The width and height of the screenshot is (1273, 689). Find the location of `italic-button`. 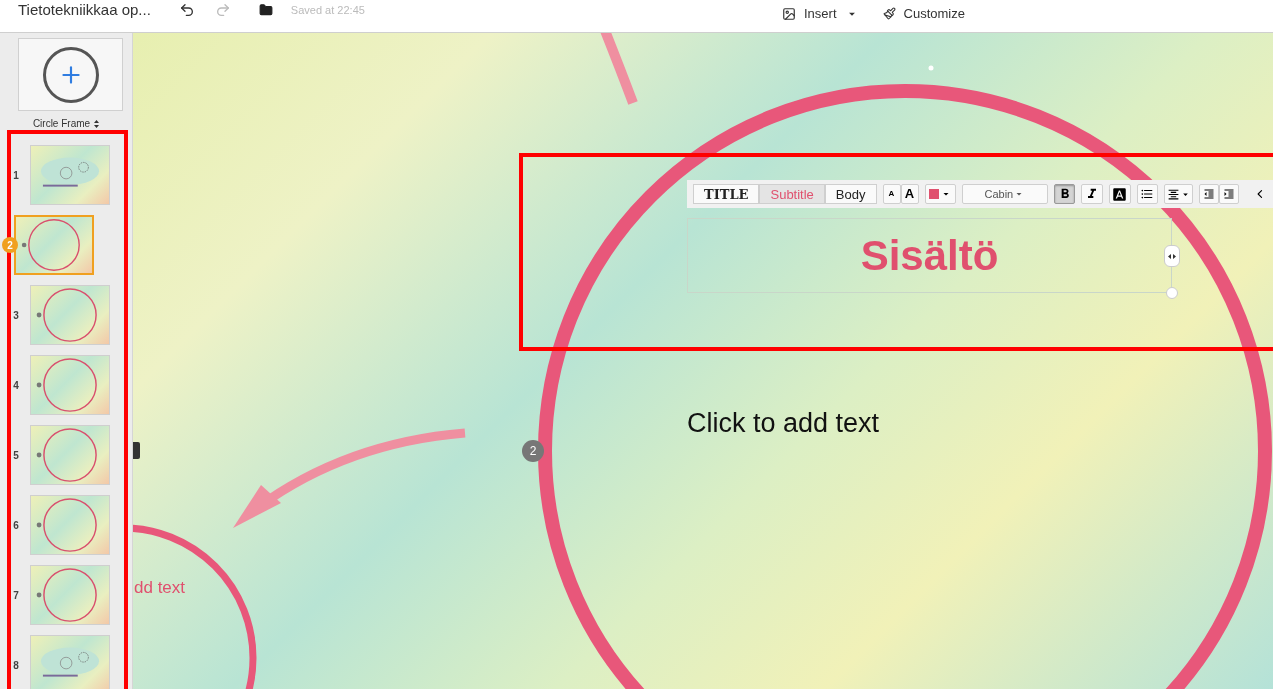

italic-button is located at coordinates (1092, 194).